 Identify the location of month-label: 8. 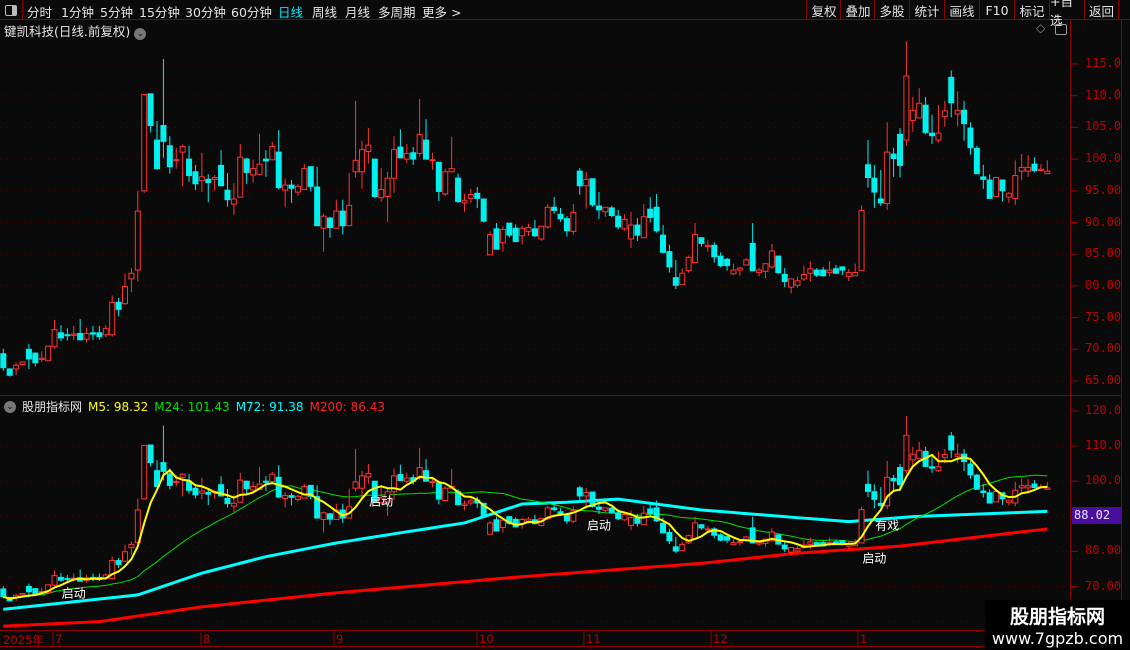
(207, 639).